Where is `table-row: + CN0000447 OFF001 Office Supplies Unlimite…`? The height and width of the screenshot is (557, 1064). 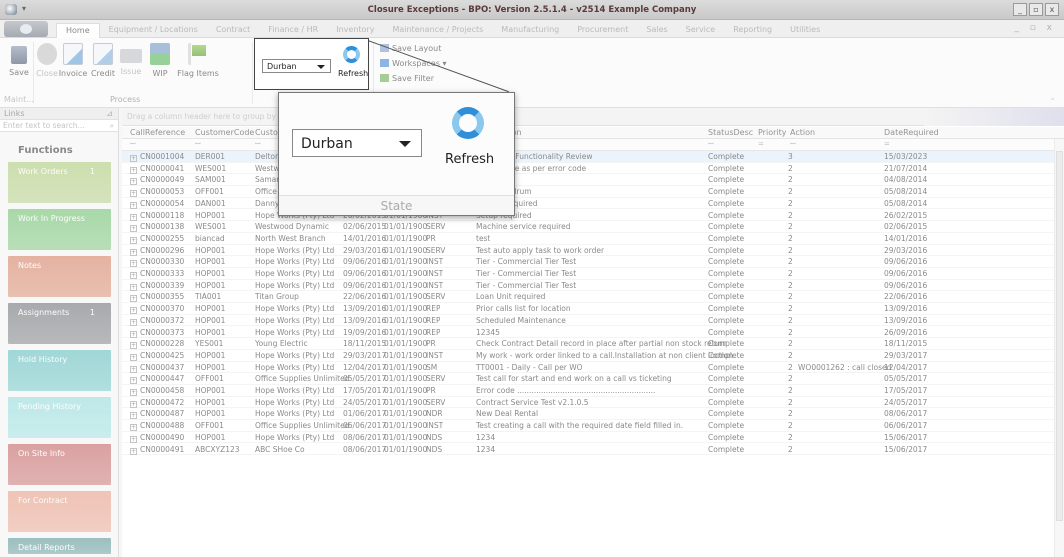 table-row: + CN0000447 OFF001 Office Supplies Unlimite… is located at coordinates (593, 379).